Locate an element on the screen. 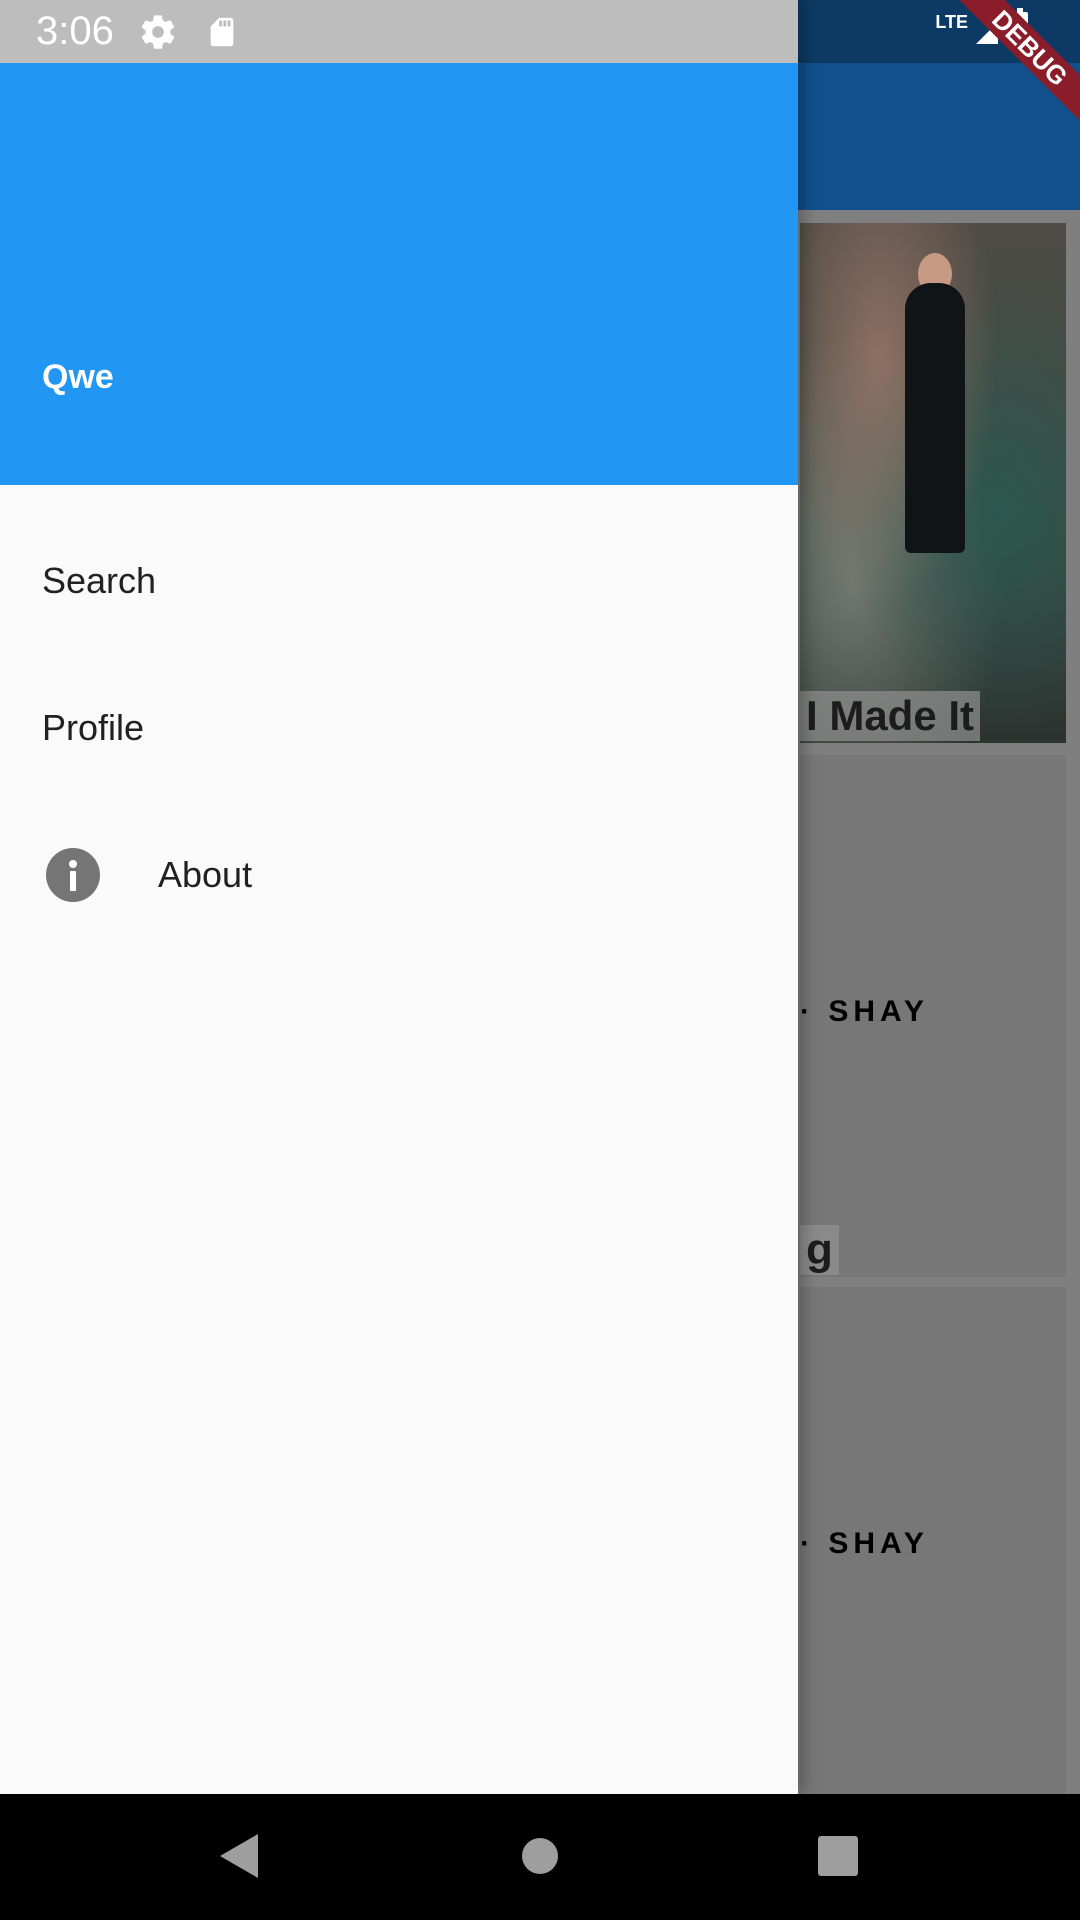  settings-gear-icon is located at coordinates (158, 32).